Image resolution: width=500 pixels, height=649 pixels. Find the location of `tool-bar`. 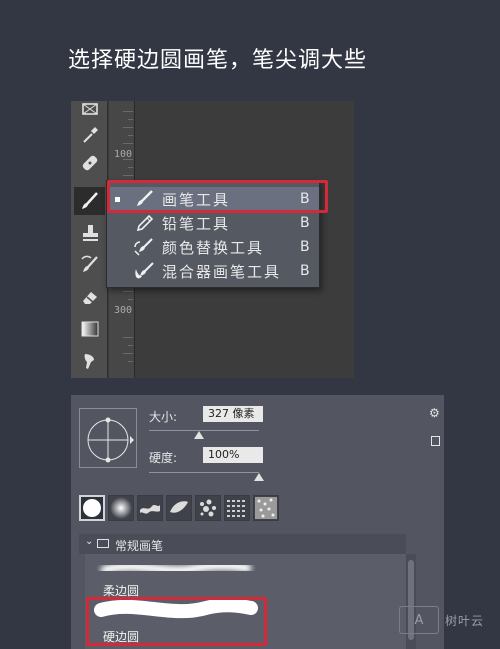

tool-bar is located at coordinates (89, 239).